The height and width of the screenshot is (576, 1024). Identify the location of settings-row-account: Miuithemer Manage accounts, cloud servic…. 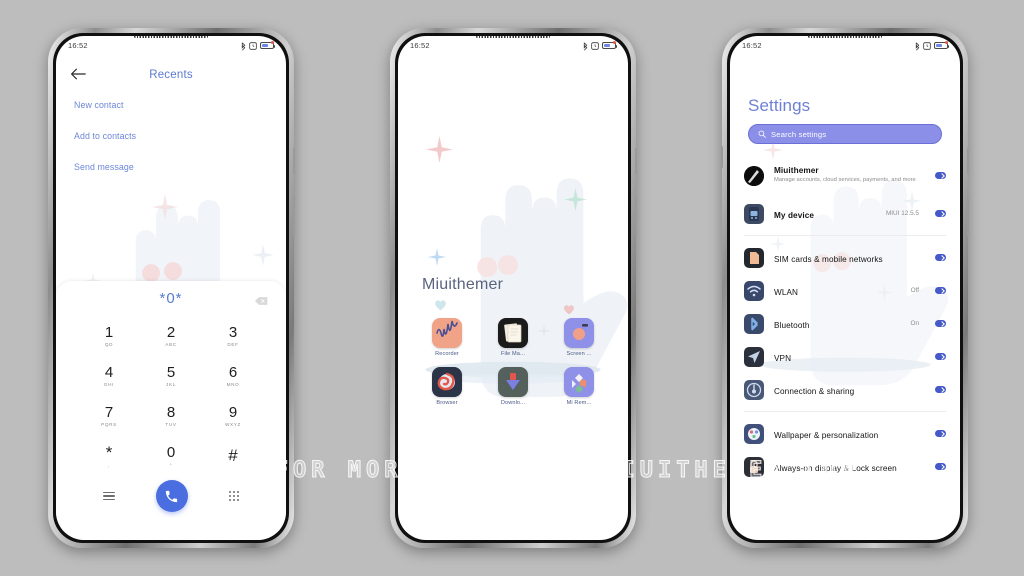
(845, 175).